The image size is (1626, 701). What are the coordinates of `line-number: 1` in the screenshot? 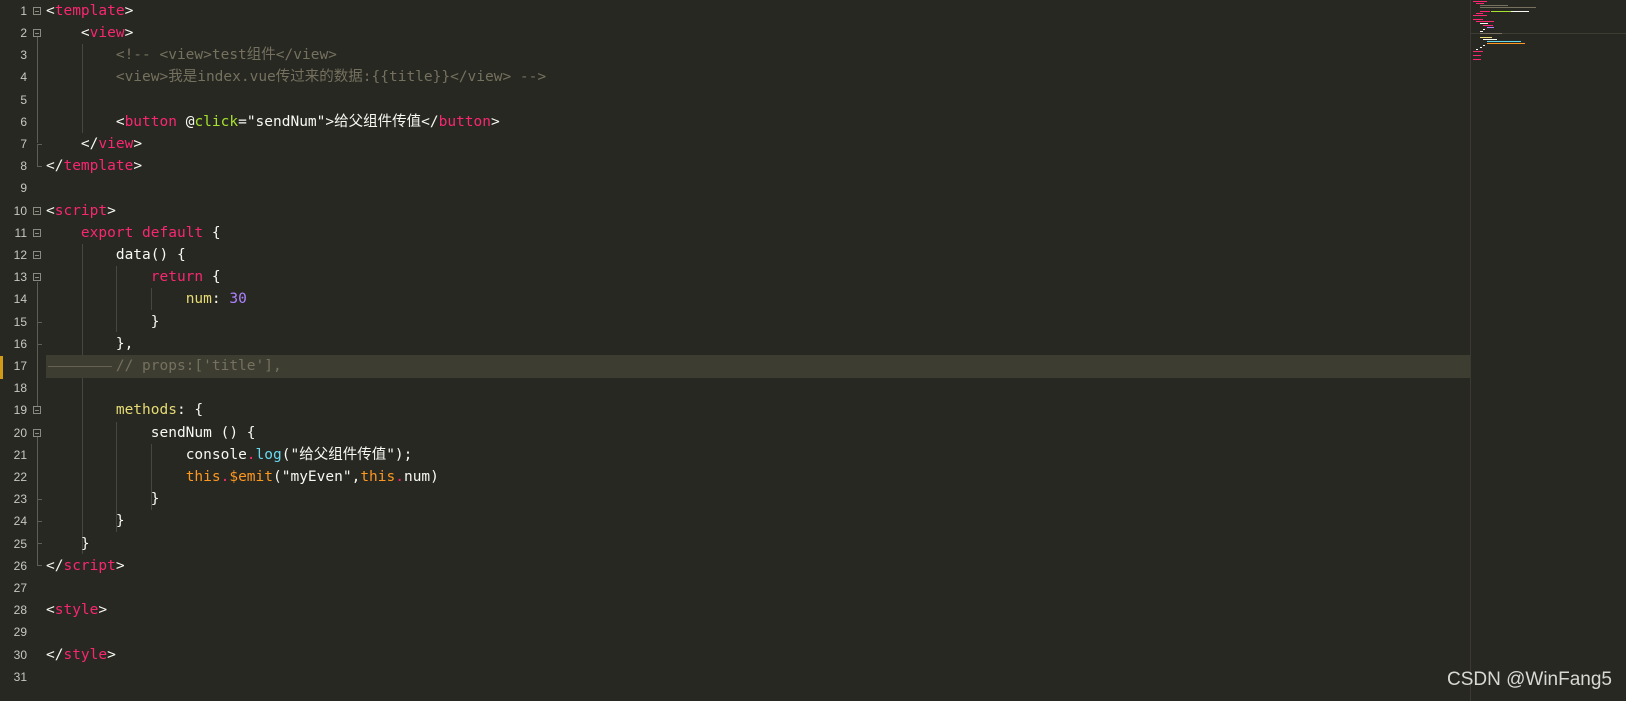 It's located at (23, 11).